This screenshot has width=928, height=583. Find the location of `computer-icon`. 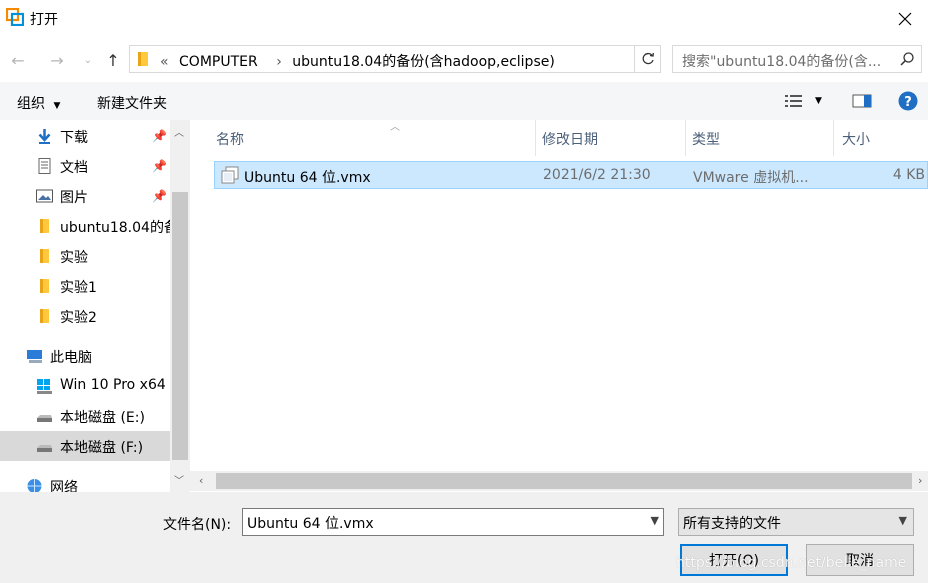

computer-icon is located at coordinates (34, 356).